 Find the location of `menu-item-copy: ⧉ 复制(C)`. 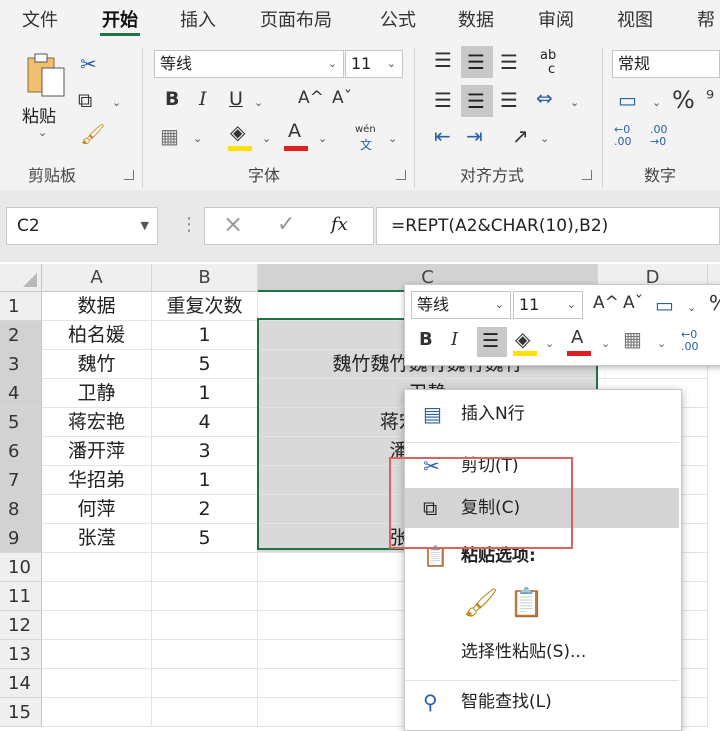

menu-item-copy: ⧉ 复制(C) is located at coordinates (542, 508).